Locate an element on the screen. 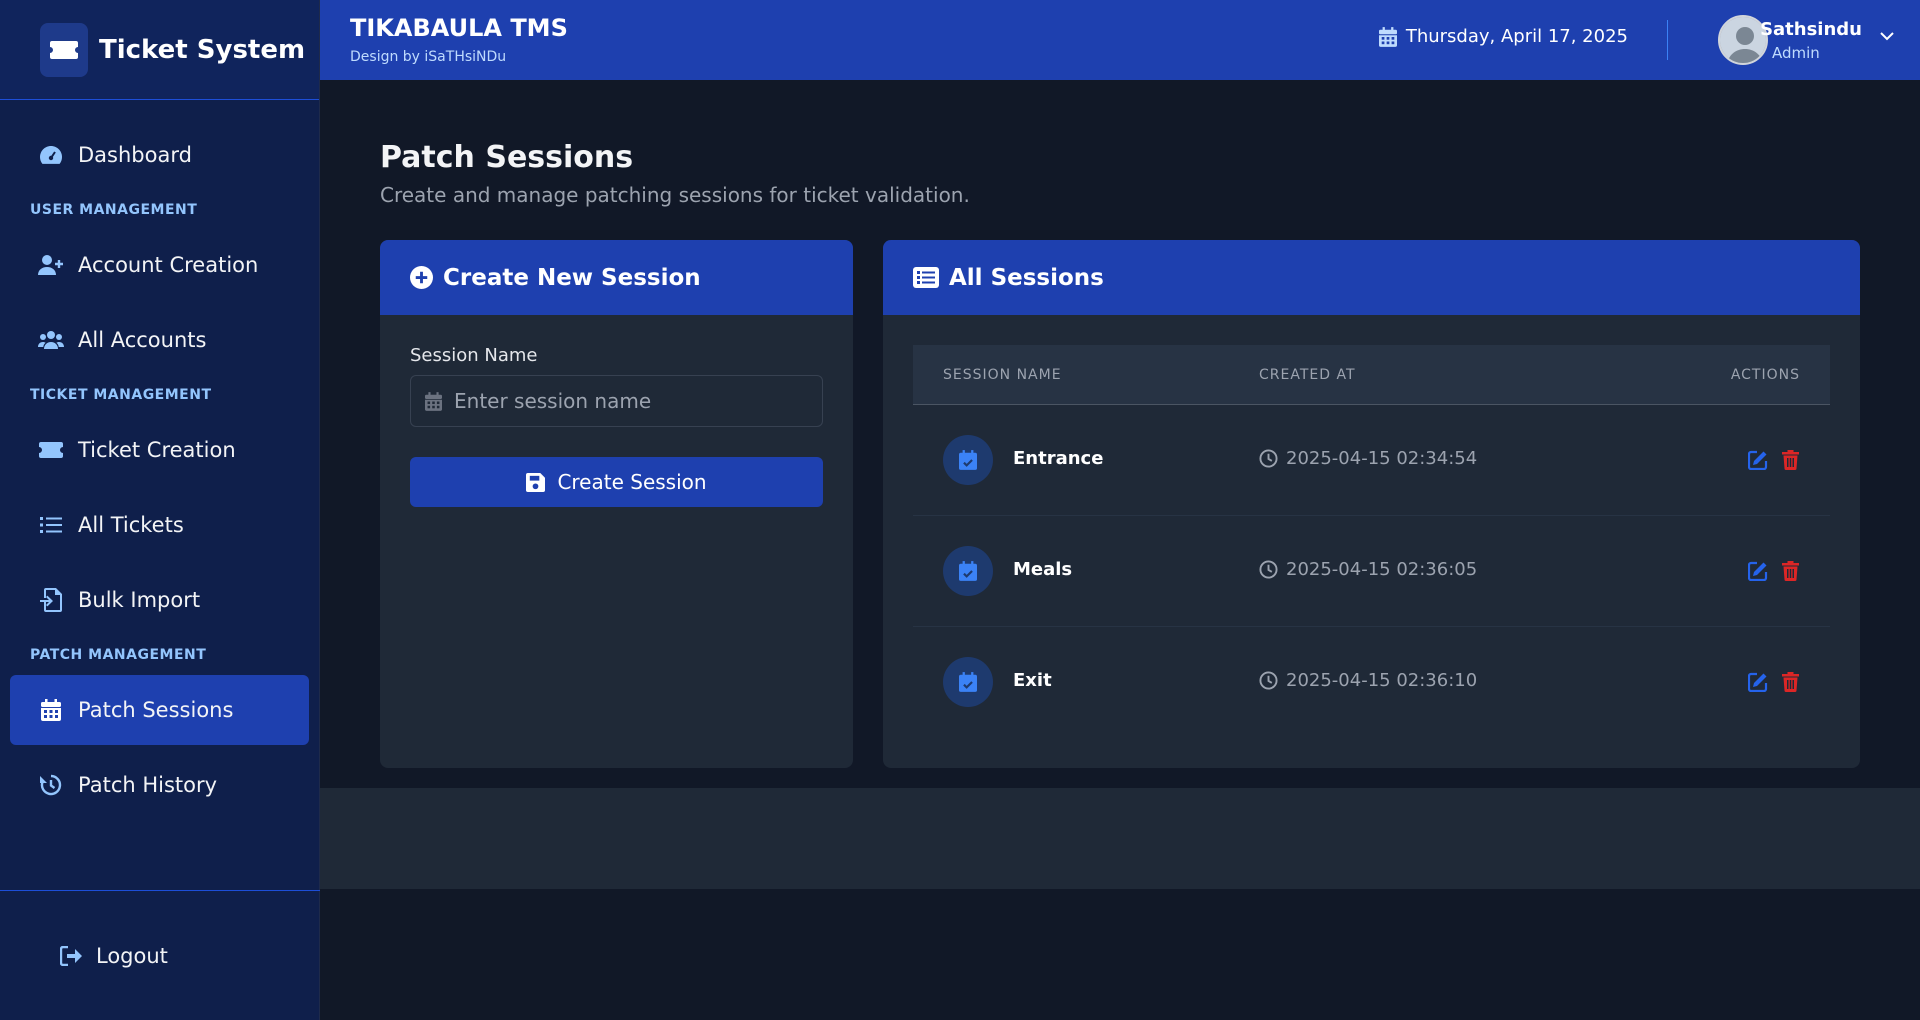  ticket-icon is located at coordinates (51, 450).